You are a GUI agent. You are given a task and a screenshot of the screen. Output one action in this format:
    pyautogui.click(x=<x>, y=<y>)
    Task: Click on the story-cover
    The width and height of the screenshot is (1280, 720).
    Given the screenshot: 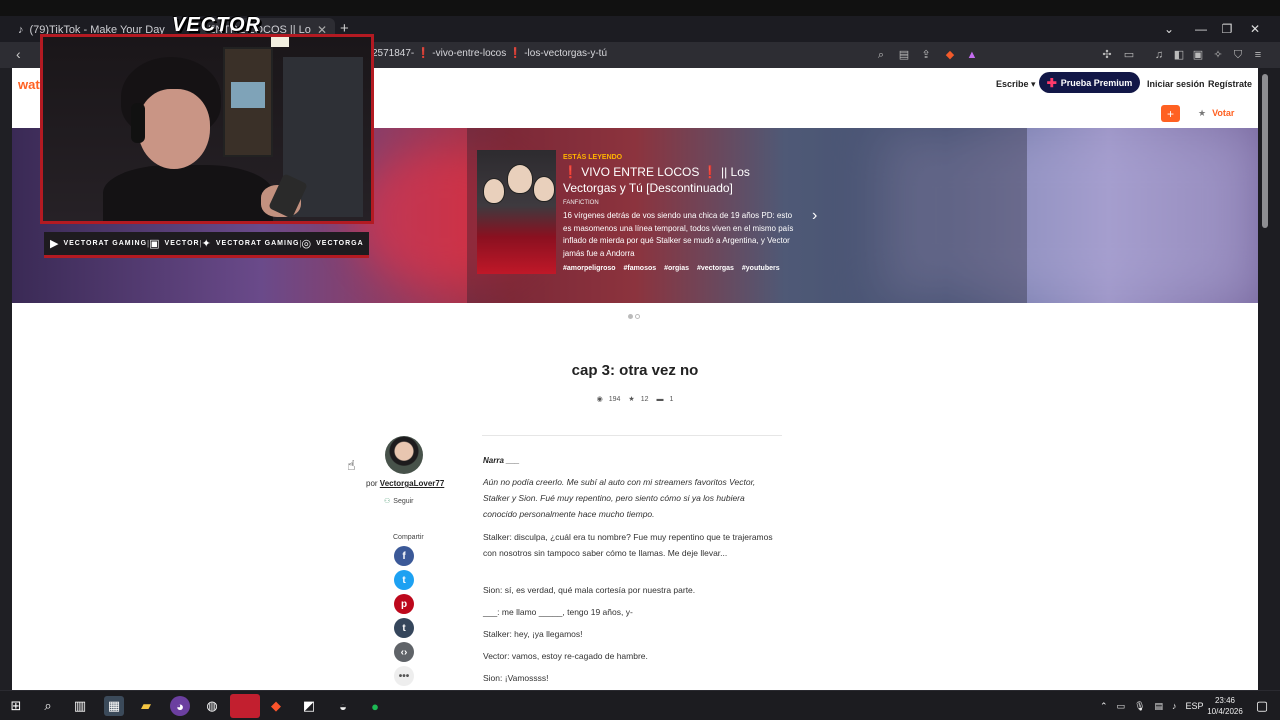 What is the action you would take?
    pyautogui.click(x=516, y=212)
    